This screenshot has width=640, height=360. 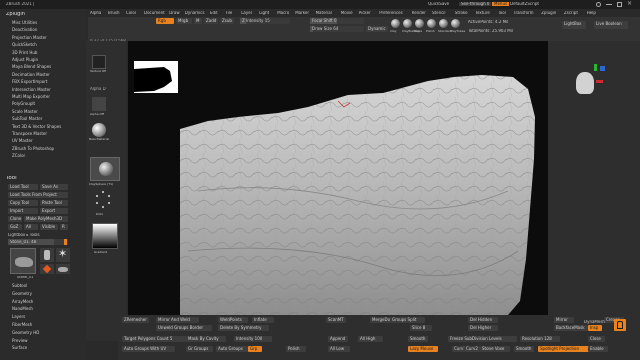 I want to click on right-nav-cube, so click(x=590, y=80).